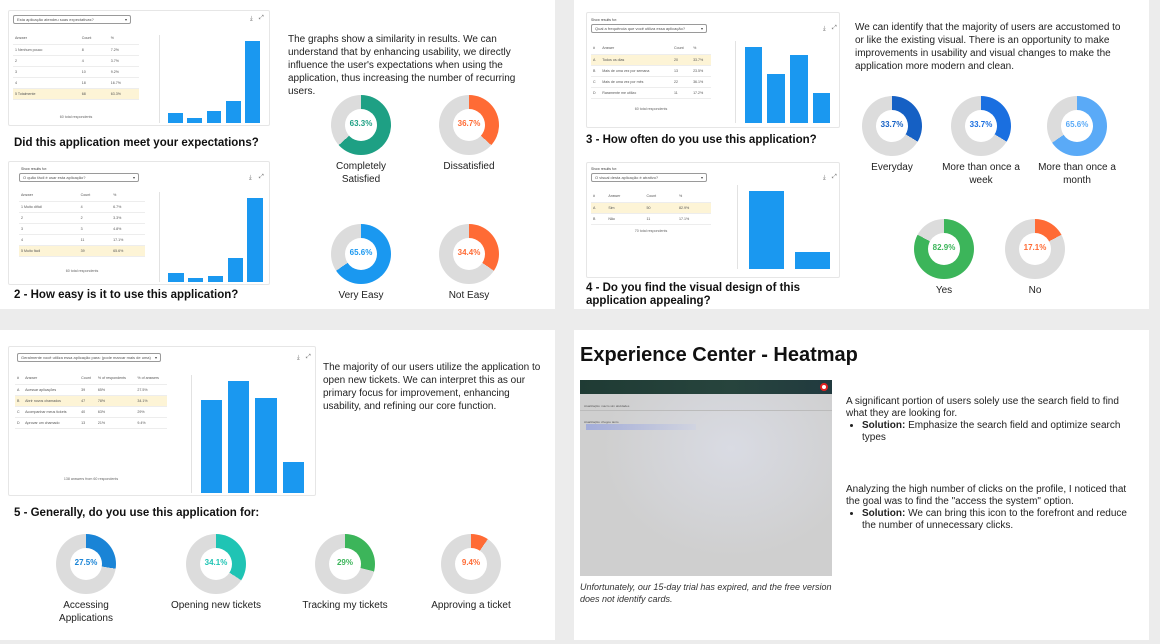 The height and width of the screenshot is (644, 1160). I want to click on table-cell: 3.7%, so click(123, 61).